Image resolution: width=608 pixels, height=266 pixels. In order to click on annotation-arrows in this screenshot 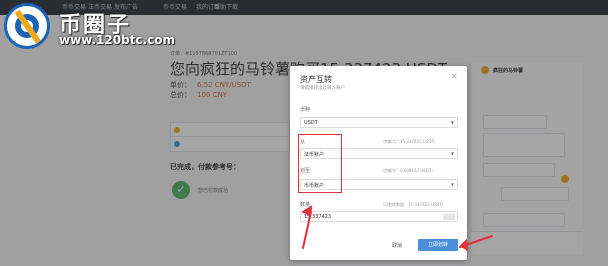, I will do `click(397, 228)`.